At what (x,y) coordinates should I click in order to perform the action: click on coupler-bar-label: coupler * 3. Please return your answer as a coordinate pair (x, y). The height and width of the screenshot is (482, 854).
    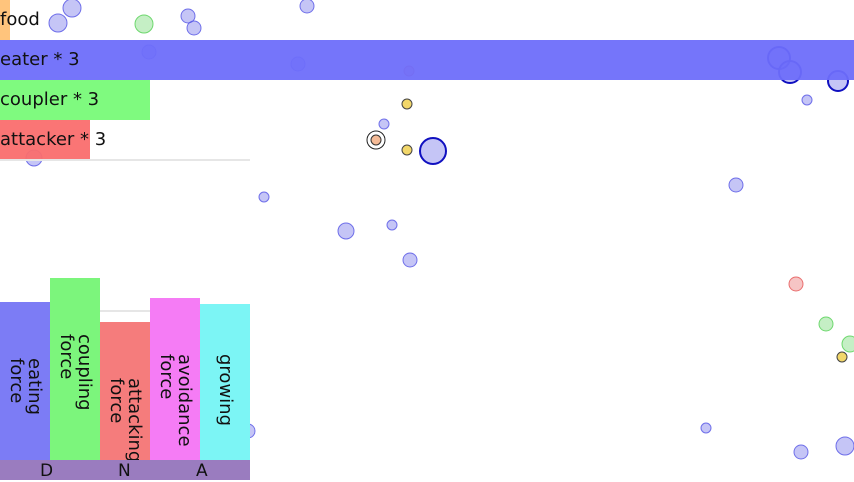
    Looking at the image, I should click on (50, 99).